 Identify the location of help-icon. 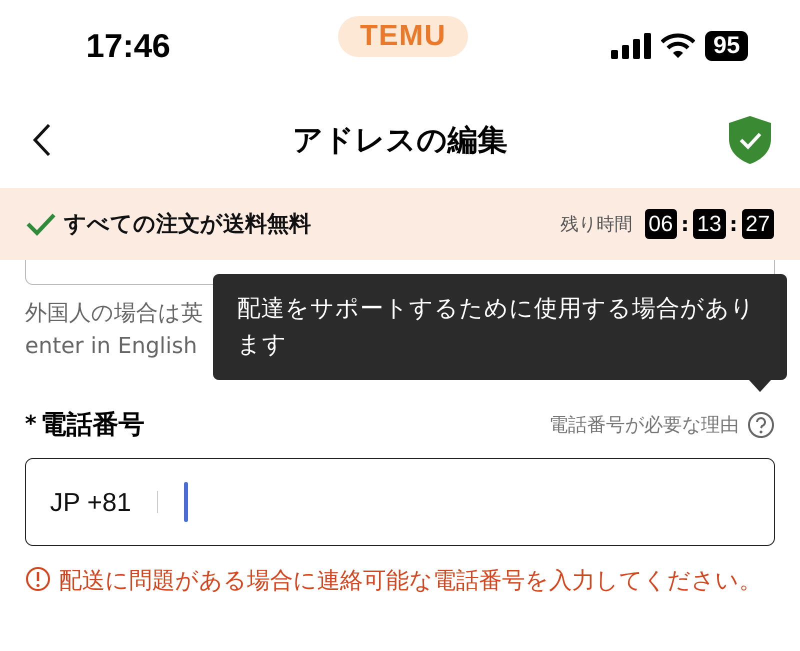
(761, 424).